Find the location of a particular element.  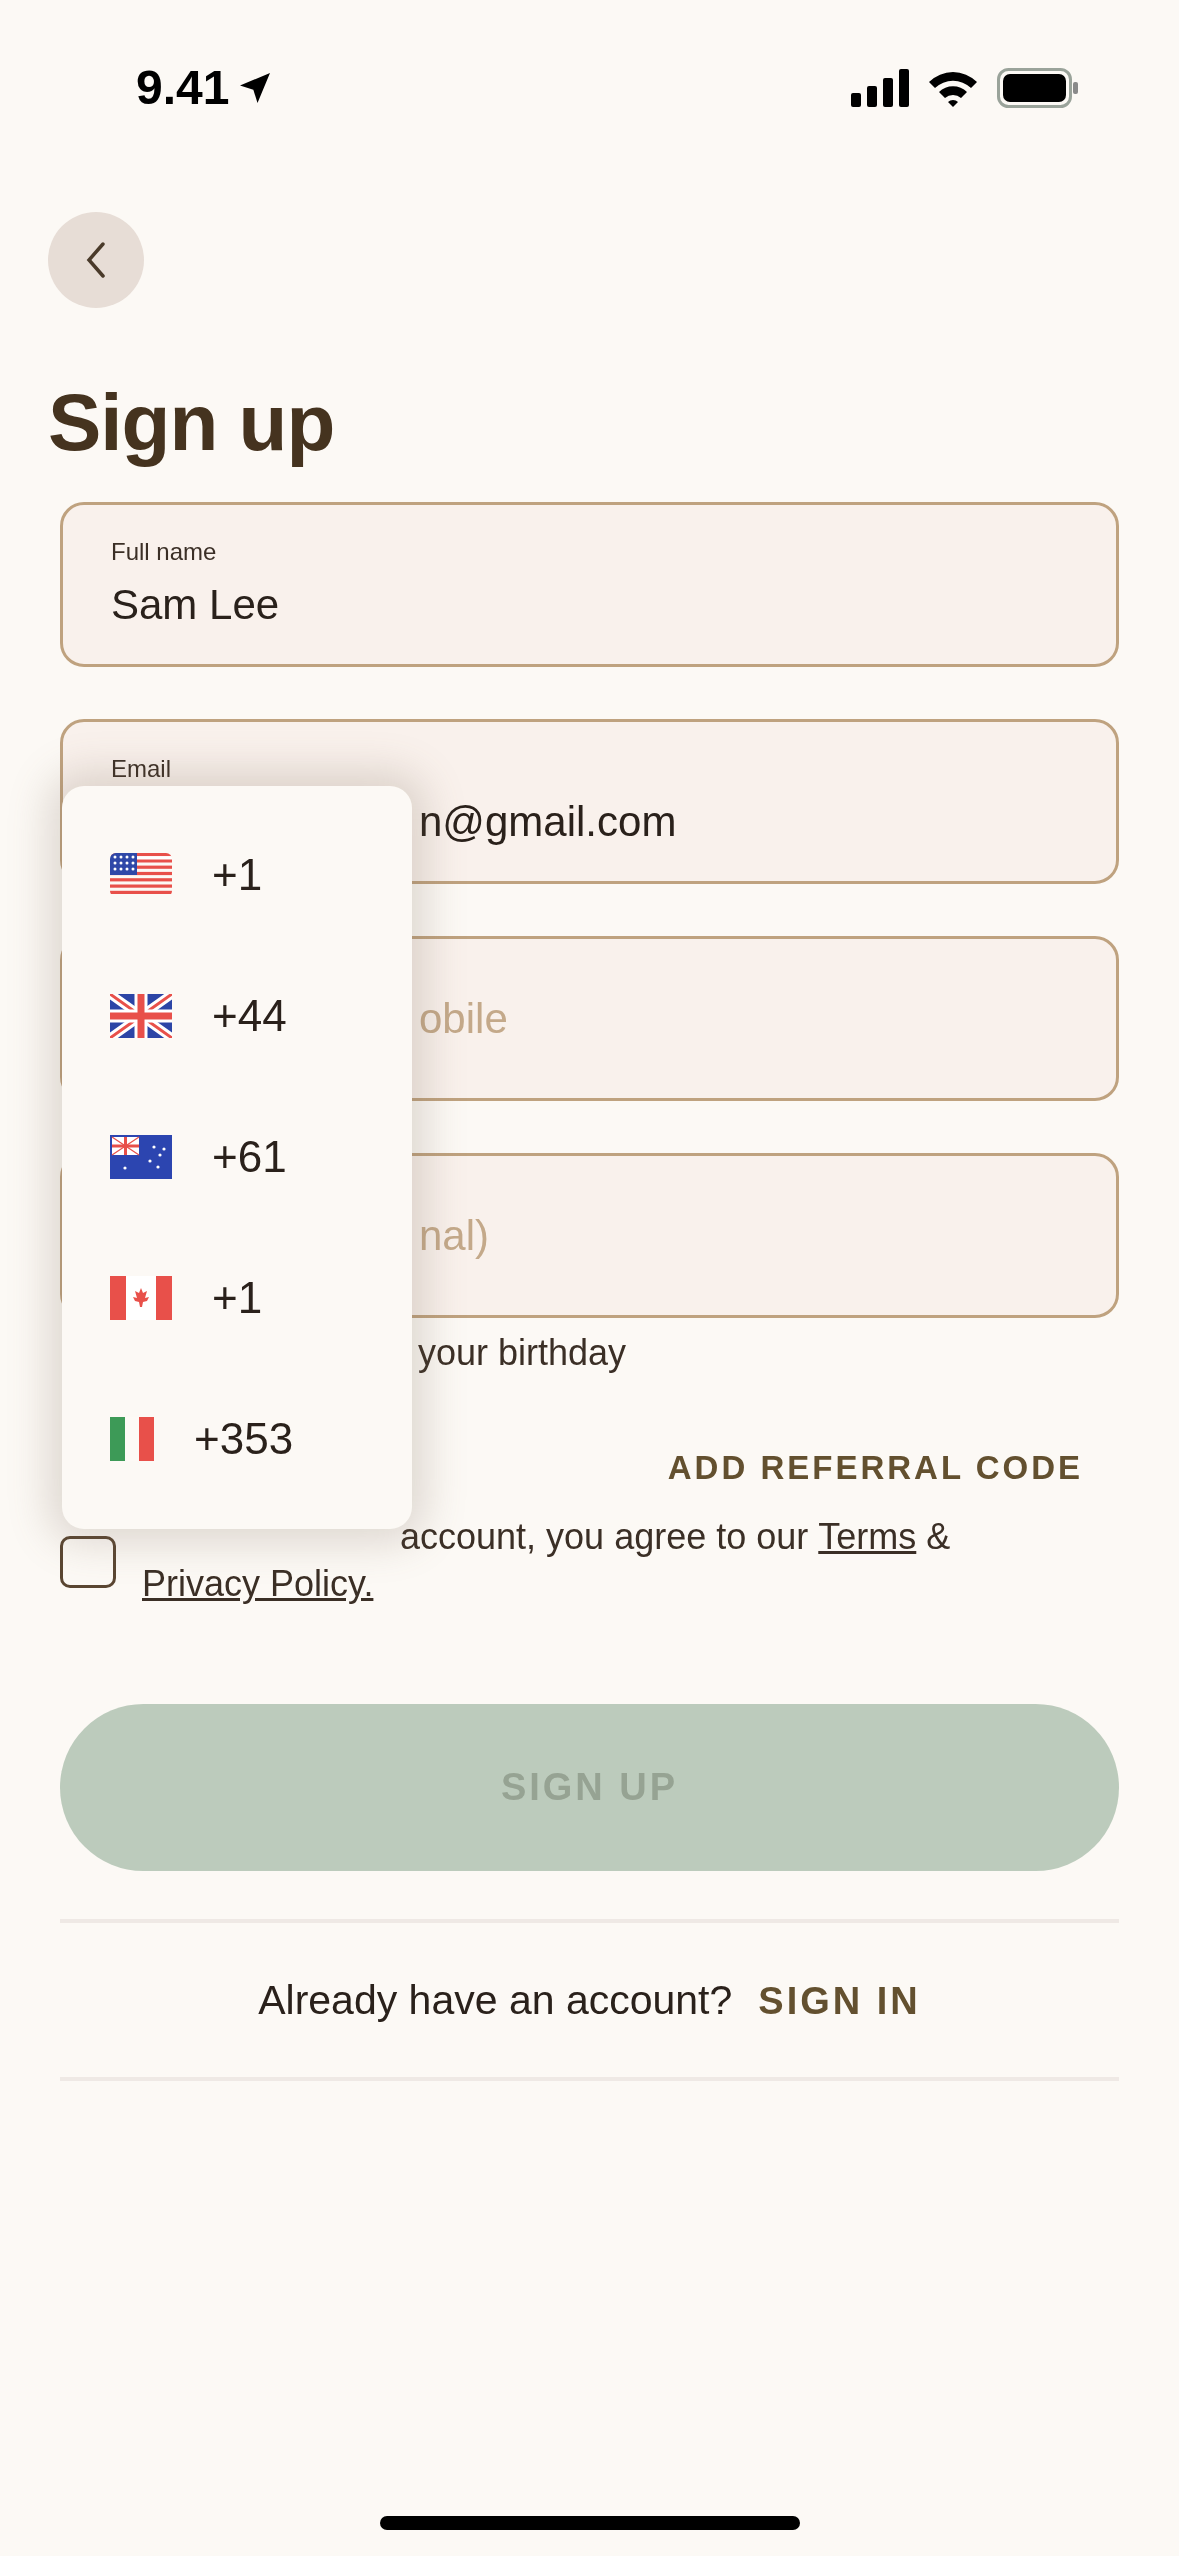

country-code: +353 is located at coordinates (244, 1438).